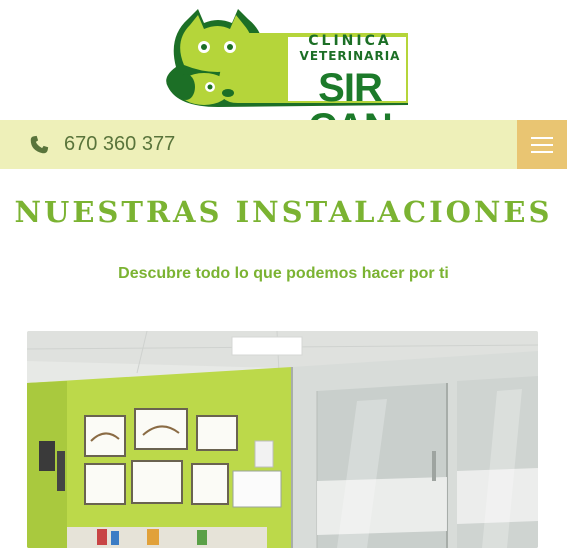 This screenshot has width=567, height=548. Describe the element at coordinates (350, 56) in the screenshot. I see `logo-line-veterinaria: VETERINARIA` at that location.